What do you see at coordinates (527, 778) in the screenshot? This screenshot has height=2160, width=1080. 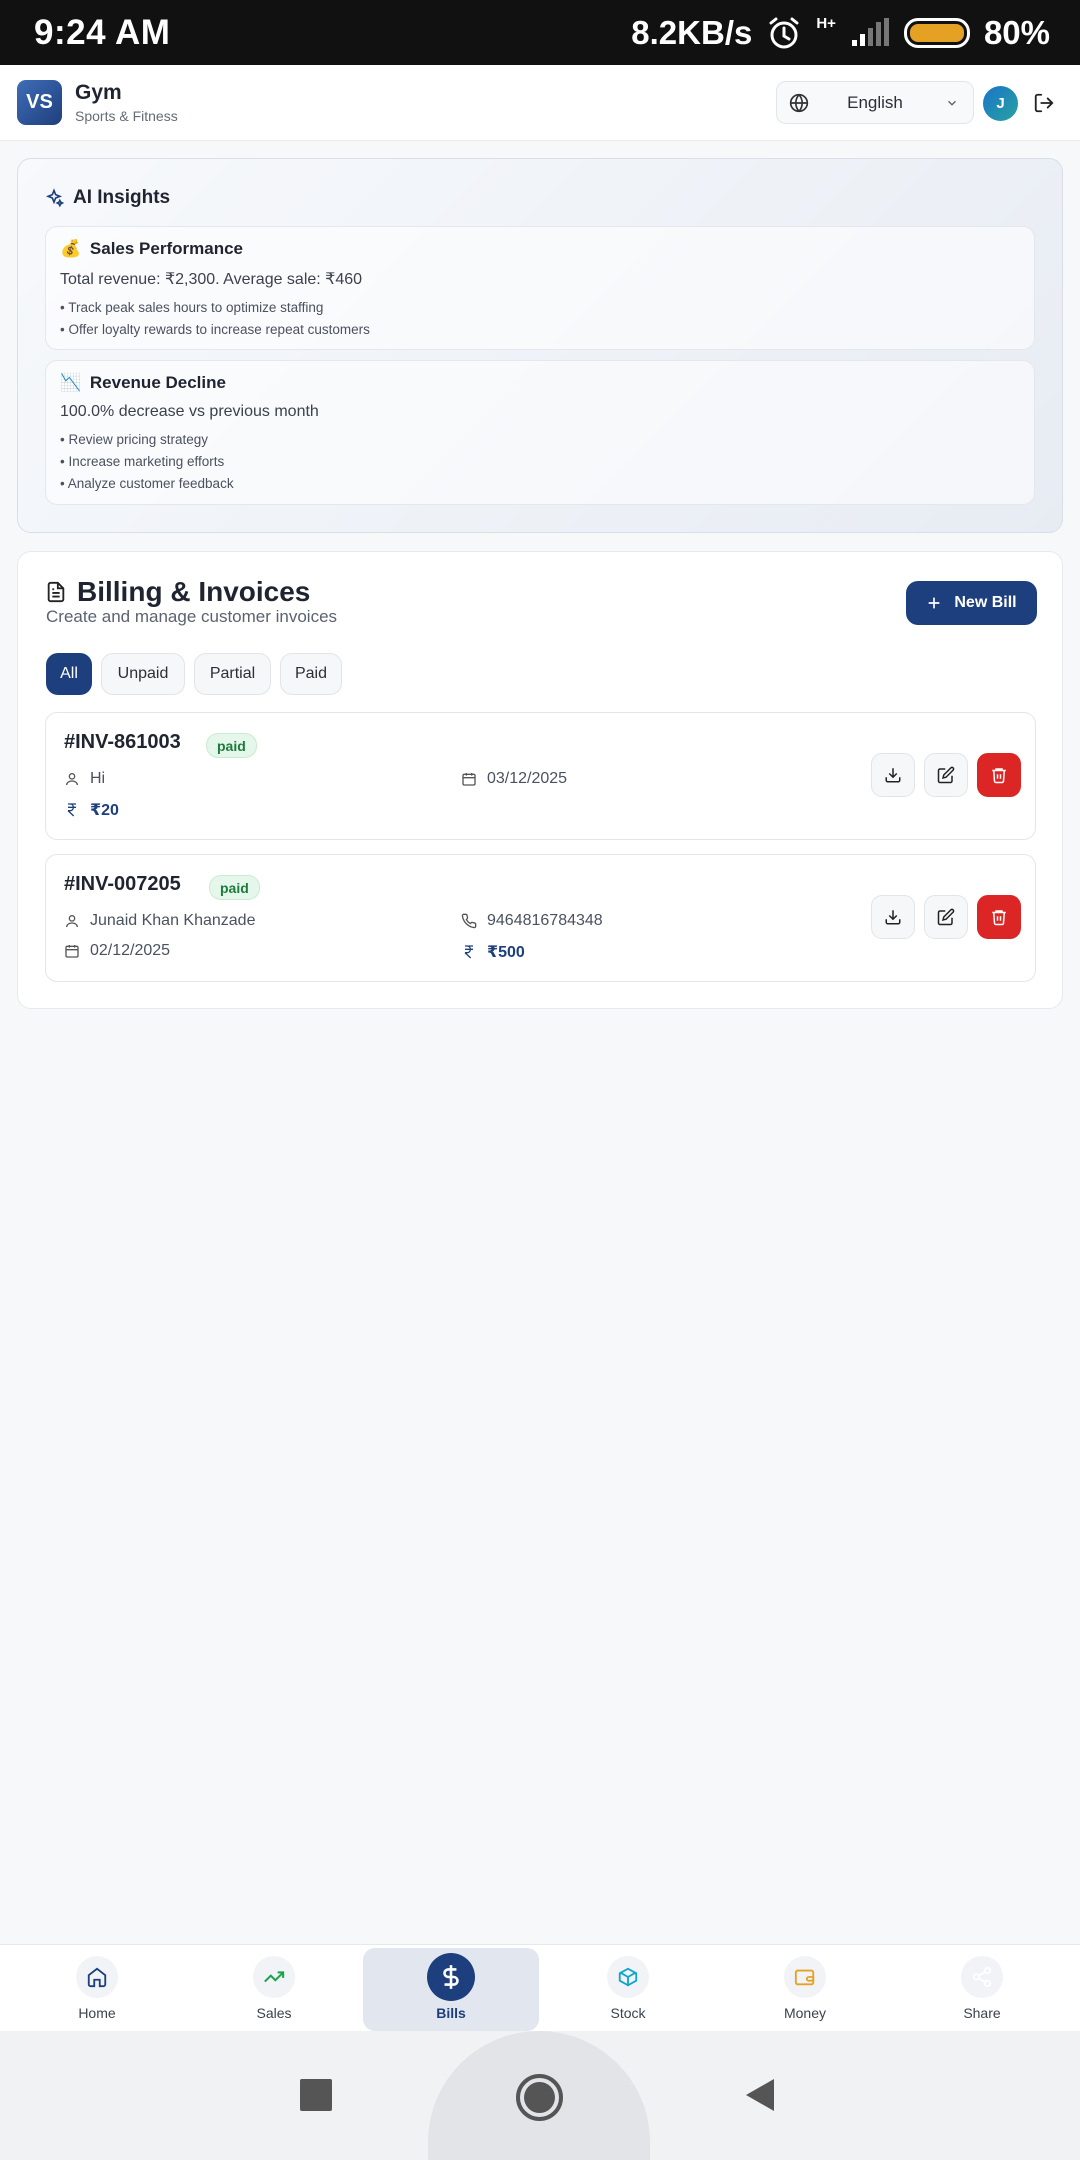 I see `invoice-date: 03/12/2025` at bounding box center [527, 778].